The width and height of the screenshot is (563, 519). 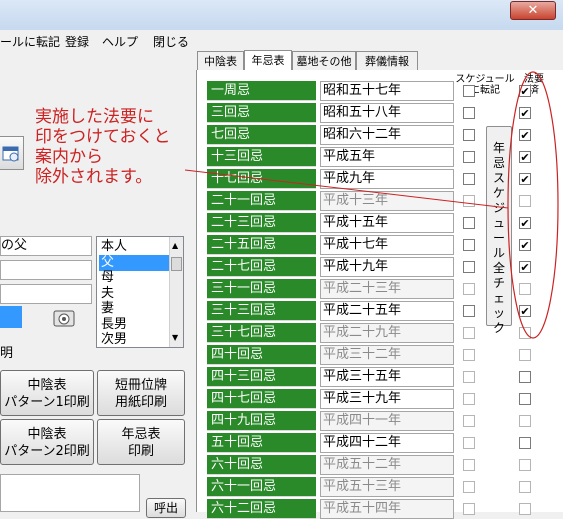 What do you see at coordinates (387, 443) in the screenshot?
I see `row-date-field: 平成四十二年` at bounding box center [387, 443].